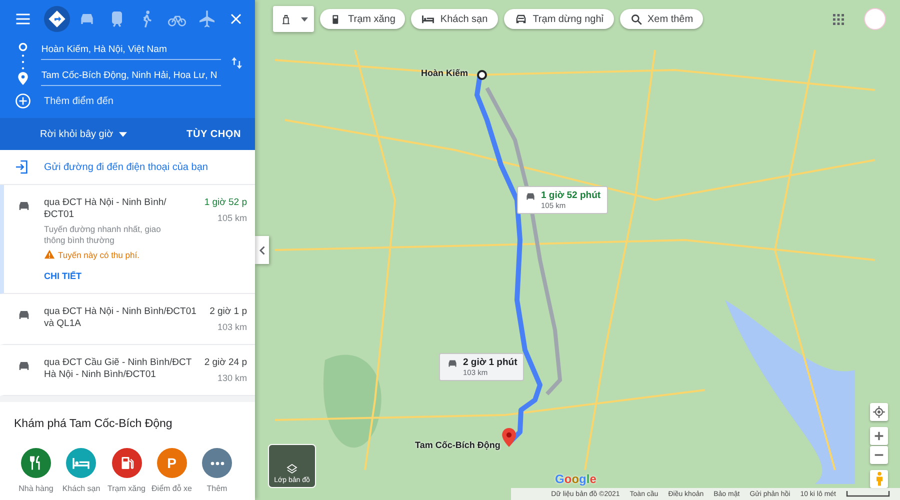 This screenshot has height=500, width=900. I want to click on route-name: qua ĐCT Cầu Giẽ - Ninh Bình/ĐCT Hà Nội - Ninh Bình/ĐCT01, so click(118, 369).